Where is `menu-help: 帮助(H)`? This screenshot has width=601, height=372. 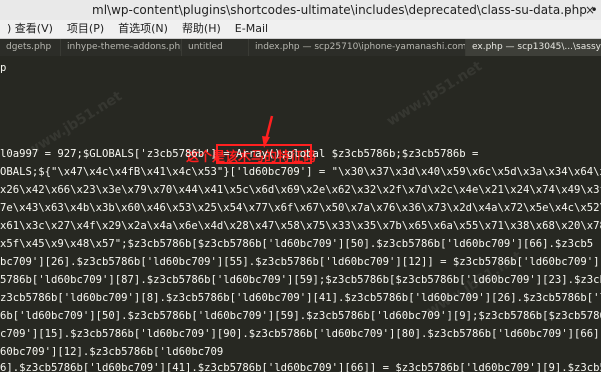
menu-help: 帮助(H) is located at coordinates (201, 29).